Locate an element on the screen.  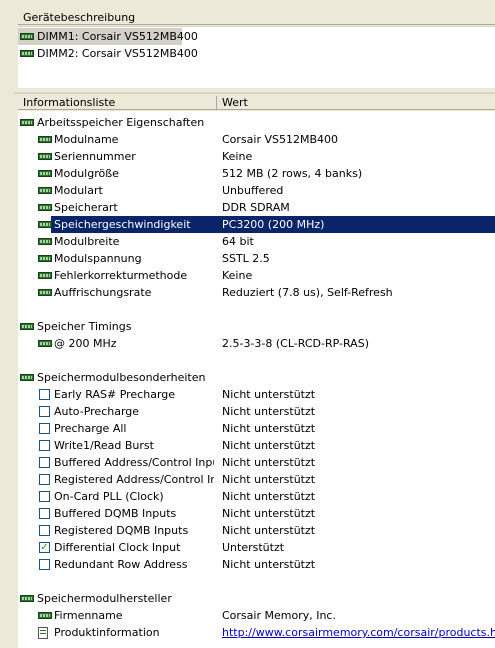
list-item: Registered DQMB Inputs Nicht unterstützt is located at coordinates (256, 530).